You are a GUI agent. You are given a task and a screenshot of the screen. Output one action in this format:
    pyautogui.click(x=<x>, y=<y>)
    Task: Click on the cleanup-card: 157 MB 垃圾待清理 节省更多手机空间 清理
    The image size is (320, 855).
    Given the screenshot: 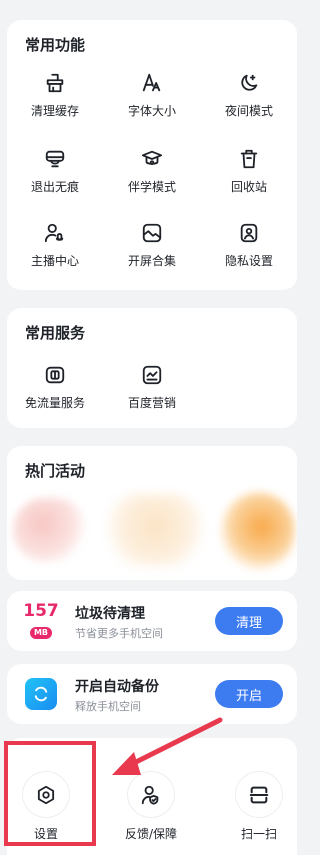 What is the action you would take?
    pyautogui.click(x=152, y=621)
    